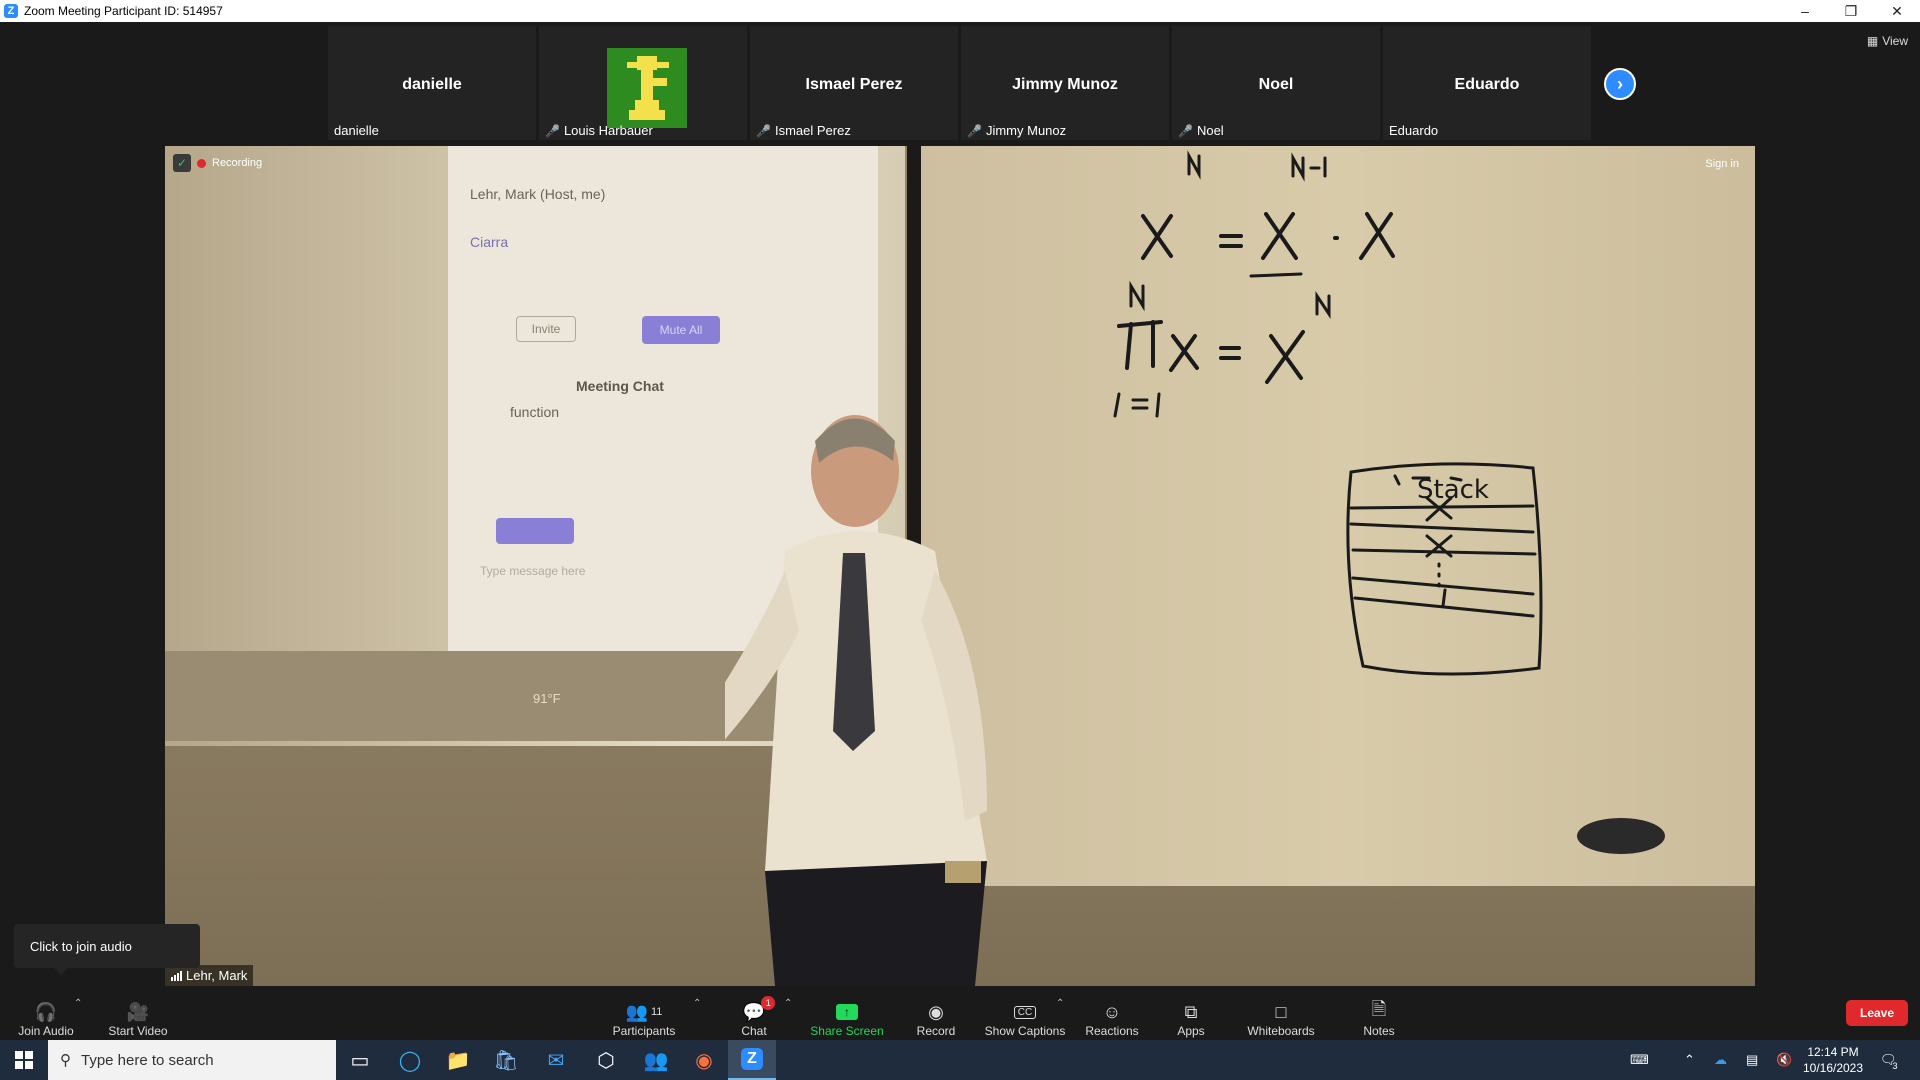 The height and width of the screenshot is (1080, 1920). Describe the element at coordinates (489, 242) in the screenshot. I see `projected-second-row: Ciarra` at that location.